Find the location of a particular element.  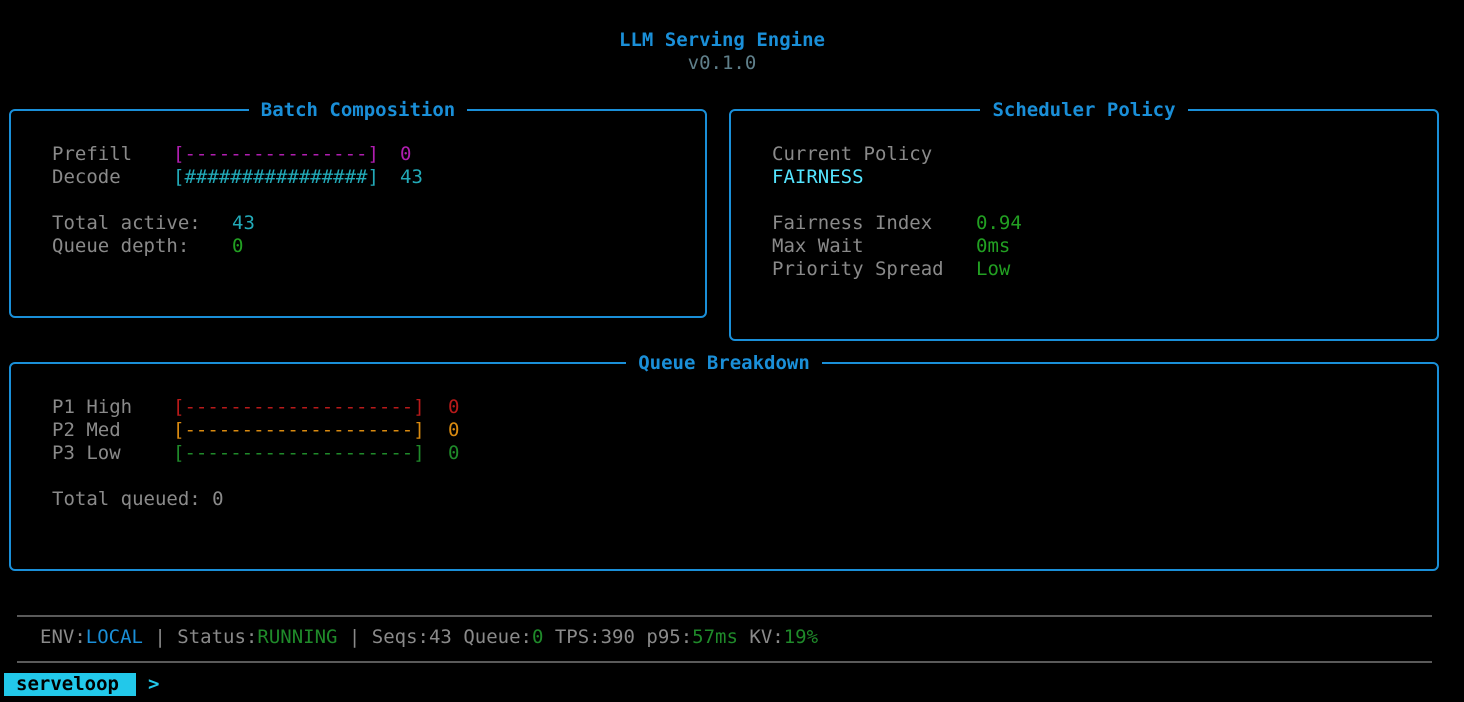

decode-value: 43 is located at coordinates (411, 177).